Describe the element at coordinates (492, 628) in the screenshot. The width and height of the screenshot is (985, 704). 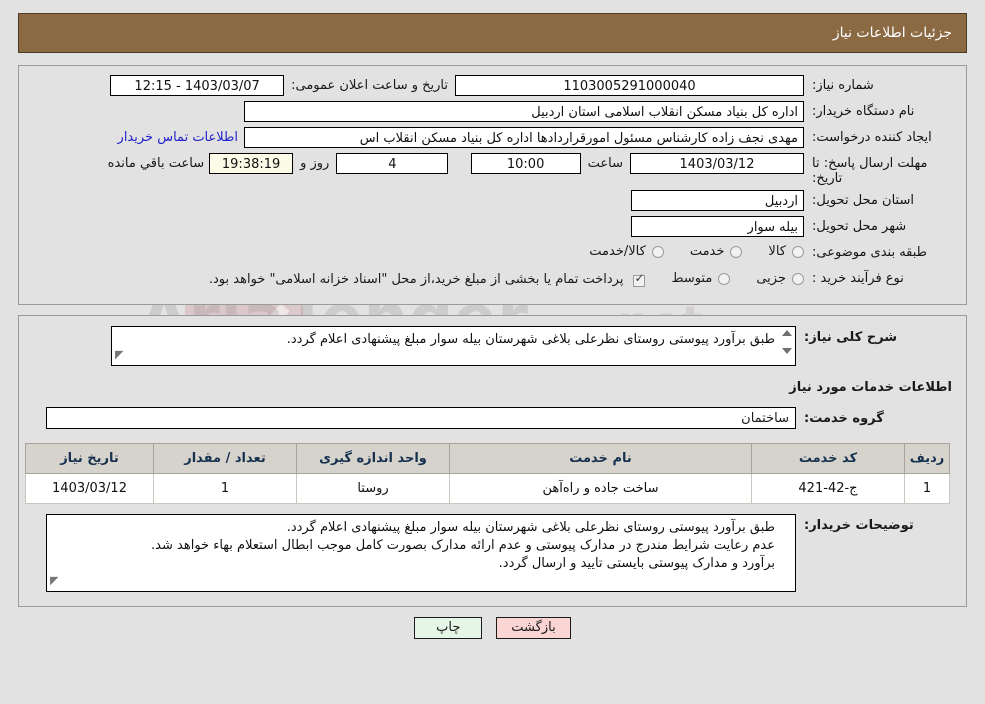
I see `footer-actions: بازگشت چاپ` at that location.